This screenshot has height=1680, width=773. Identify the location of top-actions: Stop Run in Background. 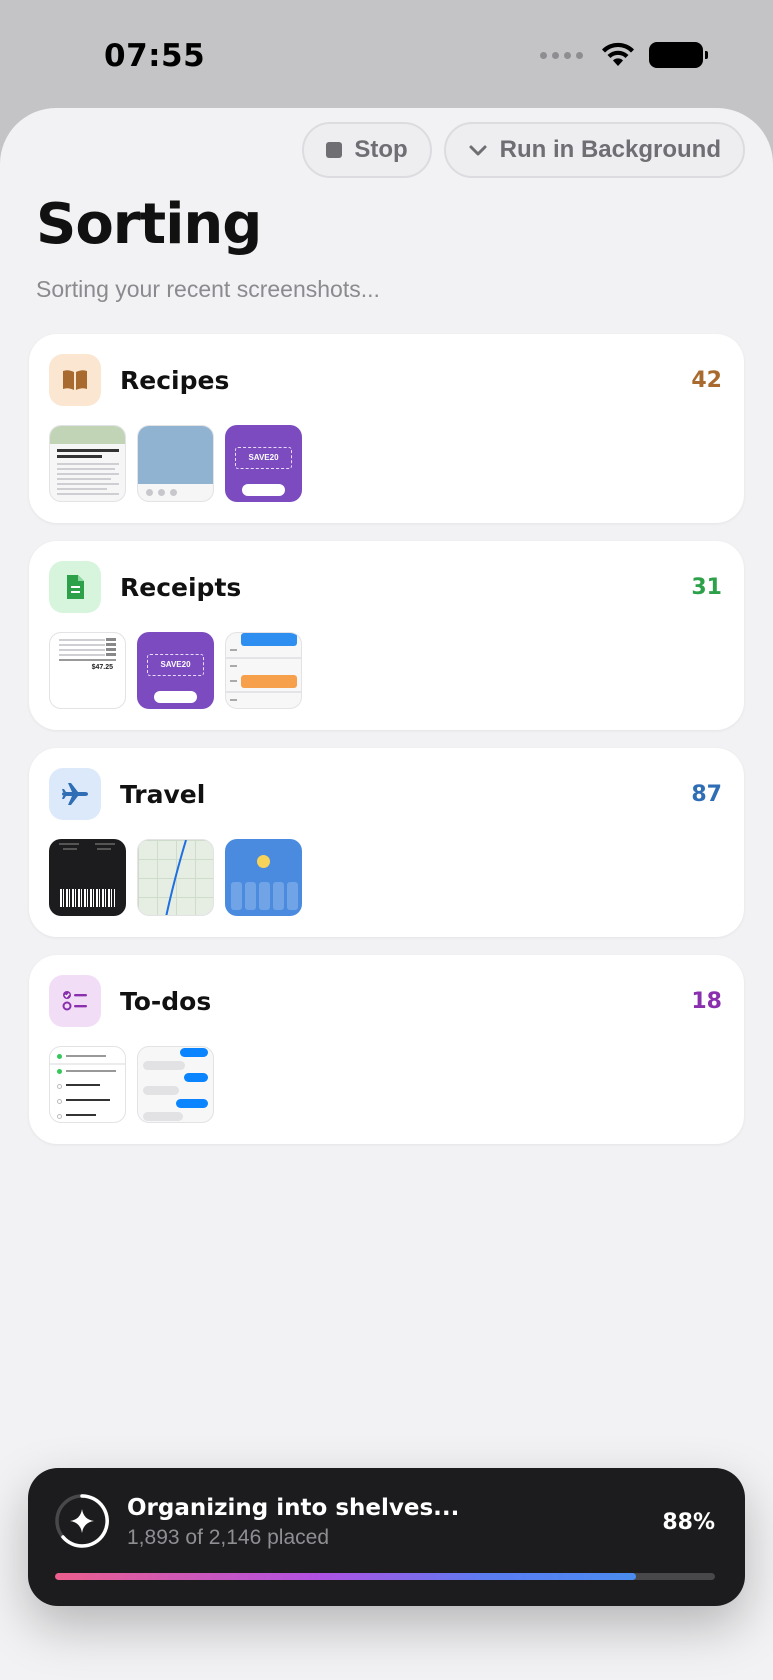
(523, 150).